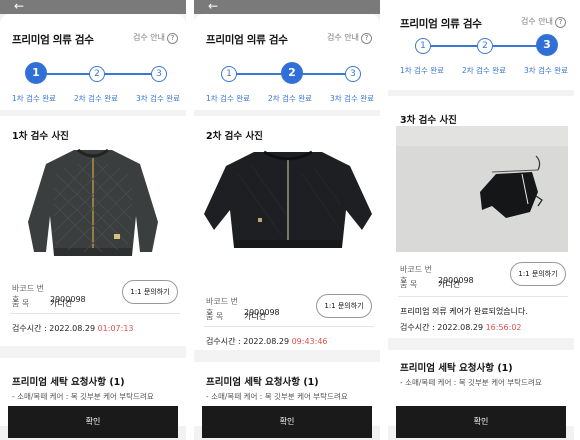 This screenshot has width=580, height=440. I want to click on inspection-time: 검수시간 : 2022.08.29 01:07:13, so click(73, 328).